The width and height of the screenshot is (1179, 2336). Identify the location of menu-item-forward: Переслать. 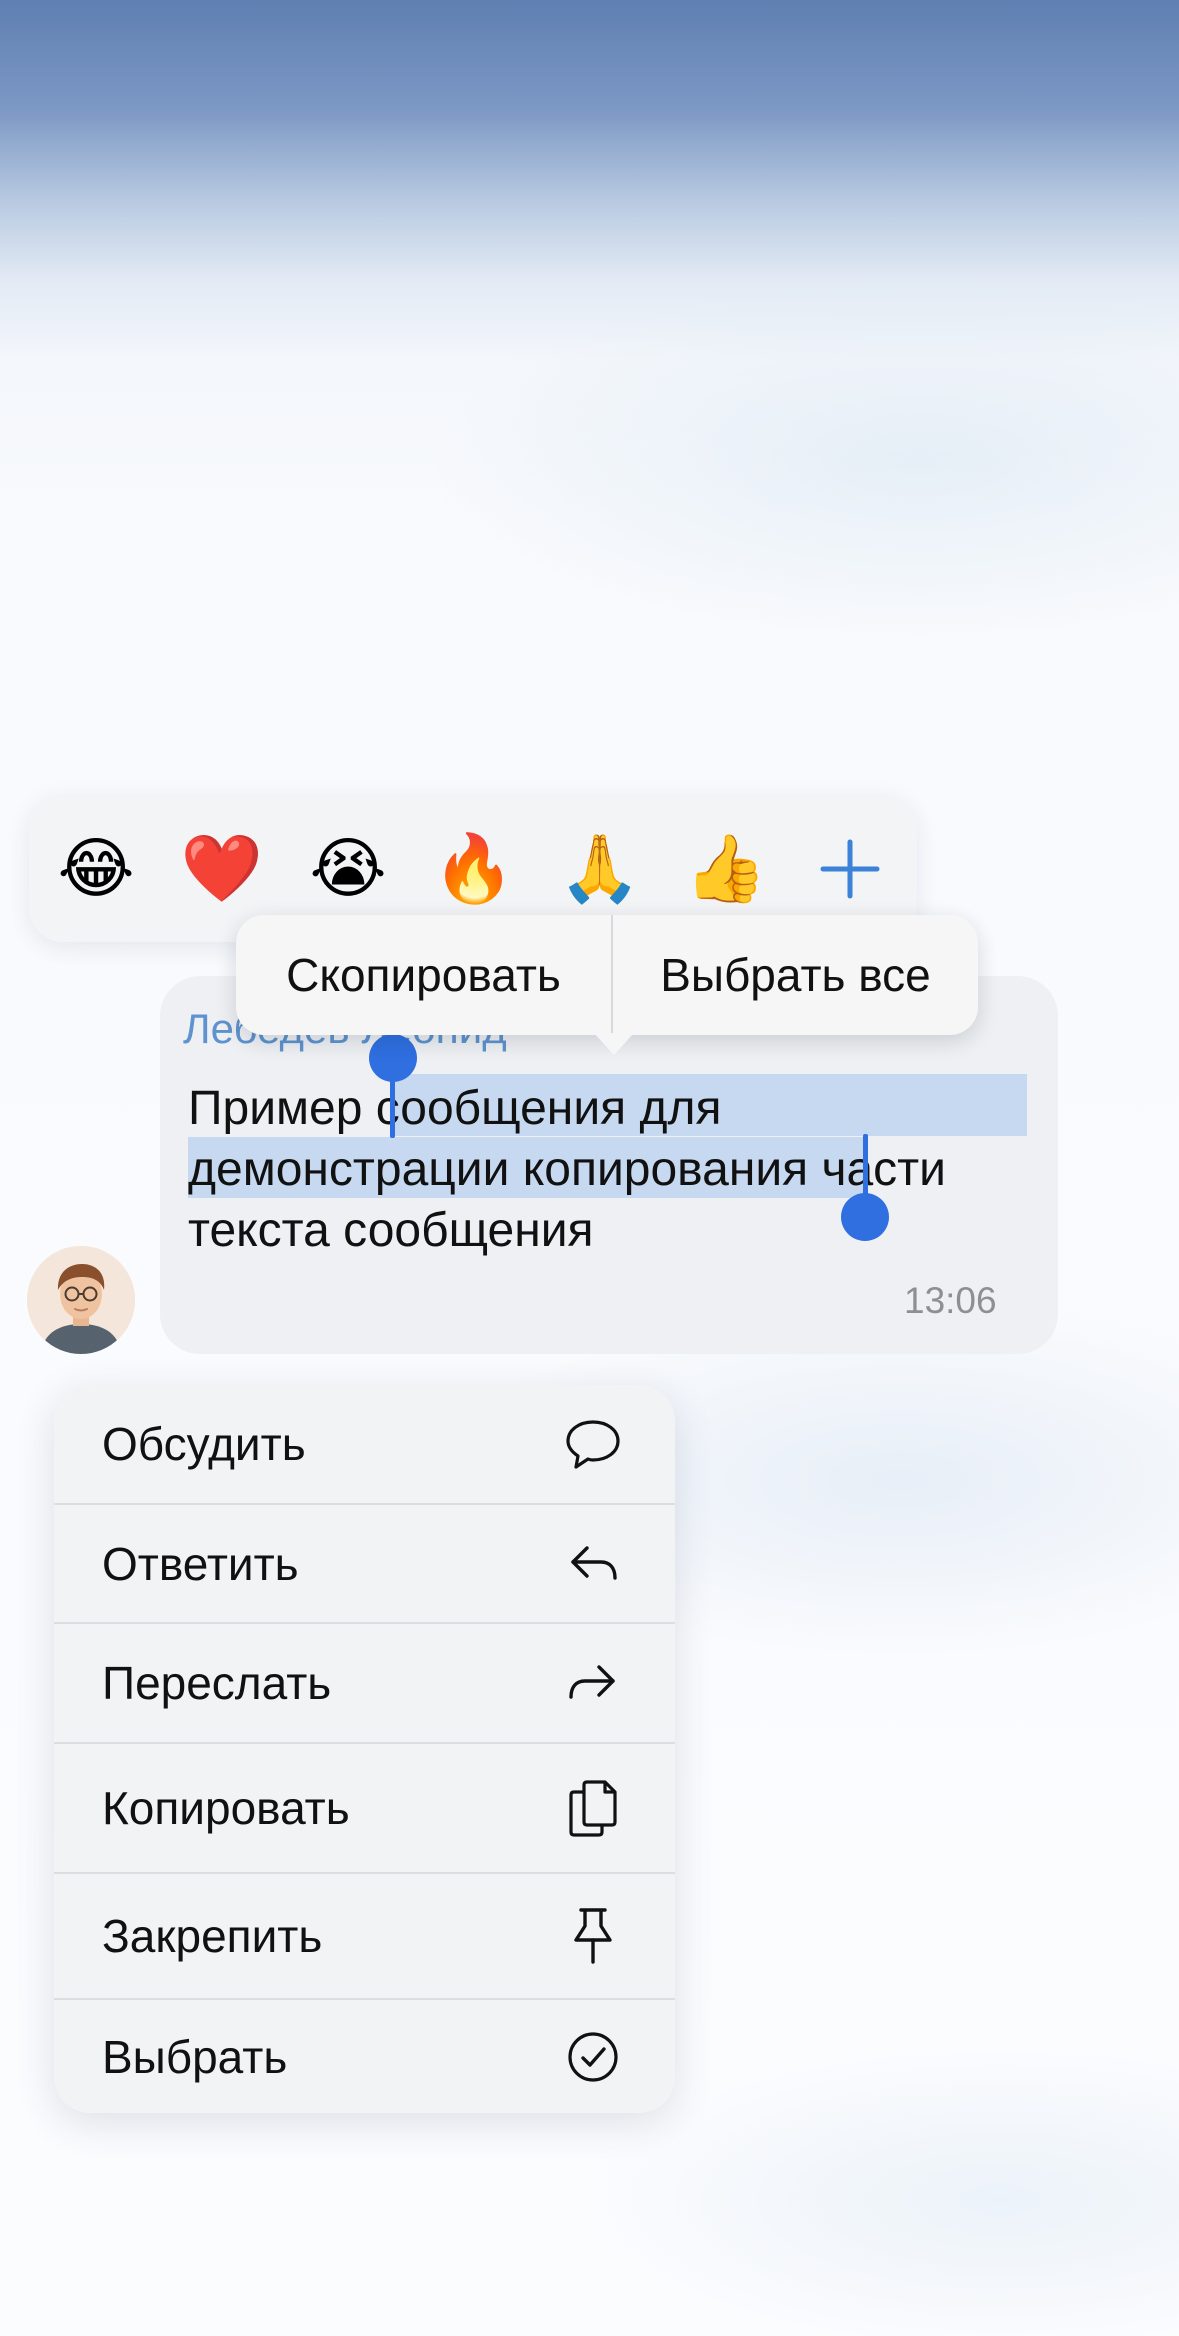
(364, 1684).